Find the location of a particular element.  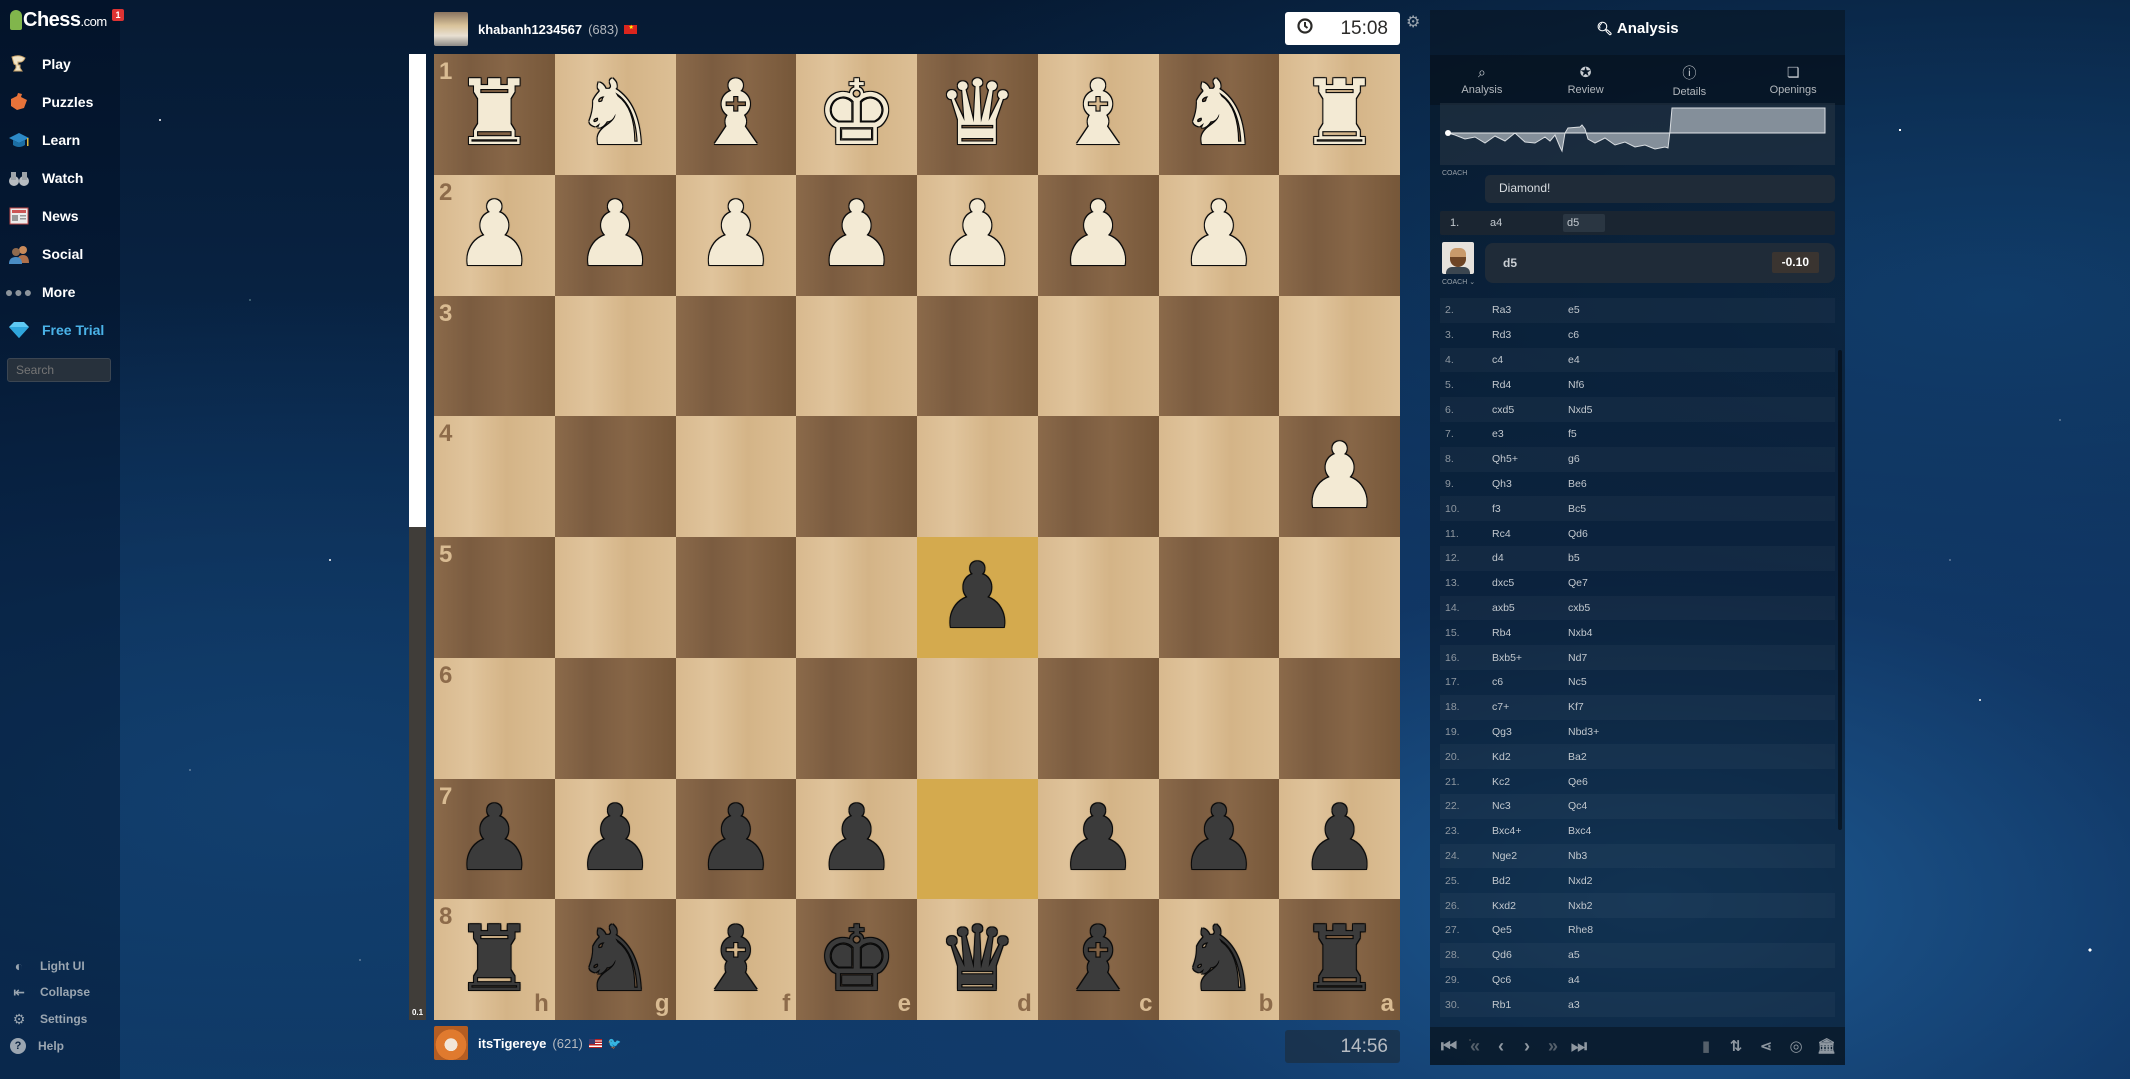

target-icon: ◎ is located at coordinates (1796, 1046).